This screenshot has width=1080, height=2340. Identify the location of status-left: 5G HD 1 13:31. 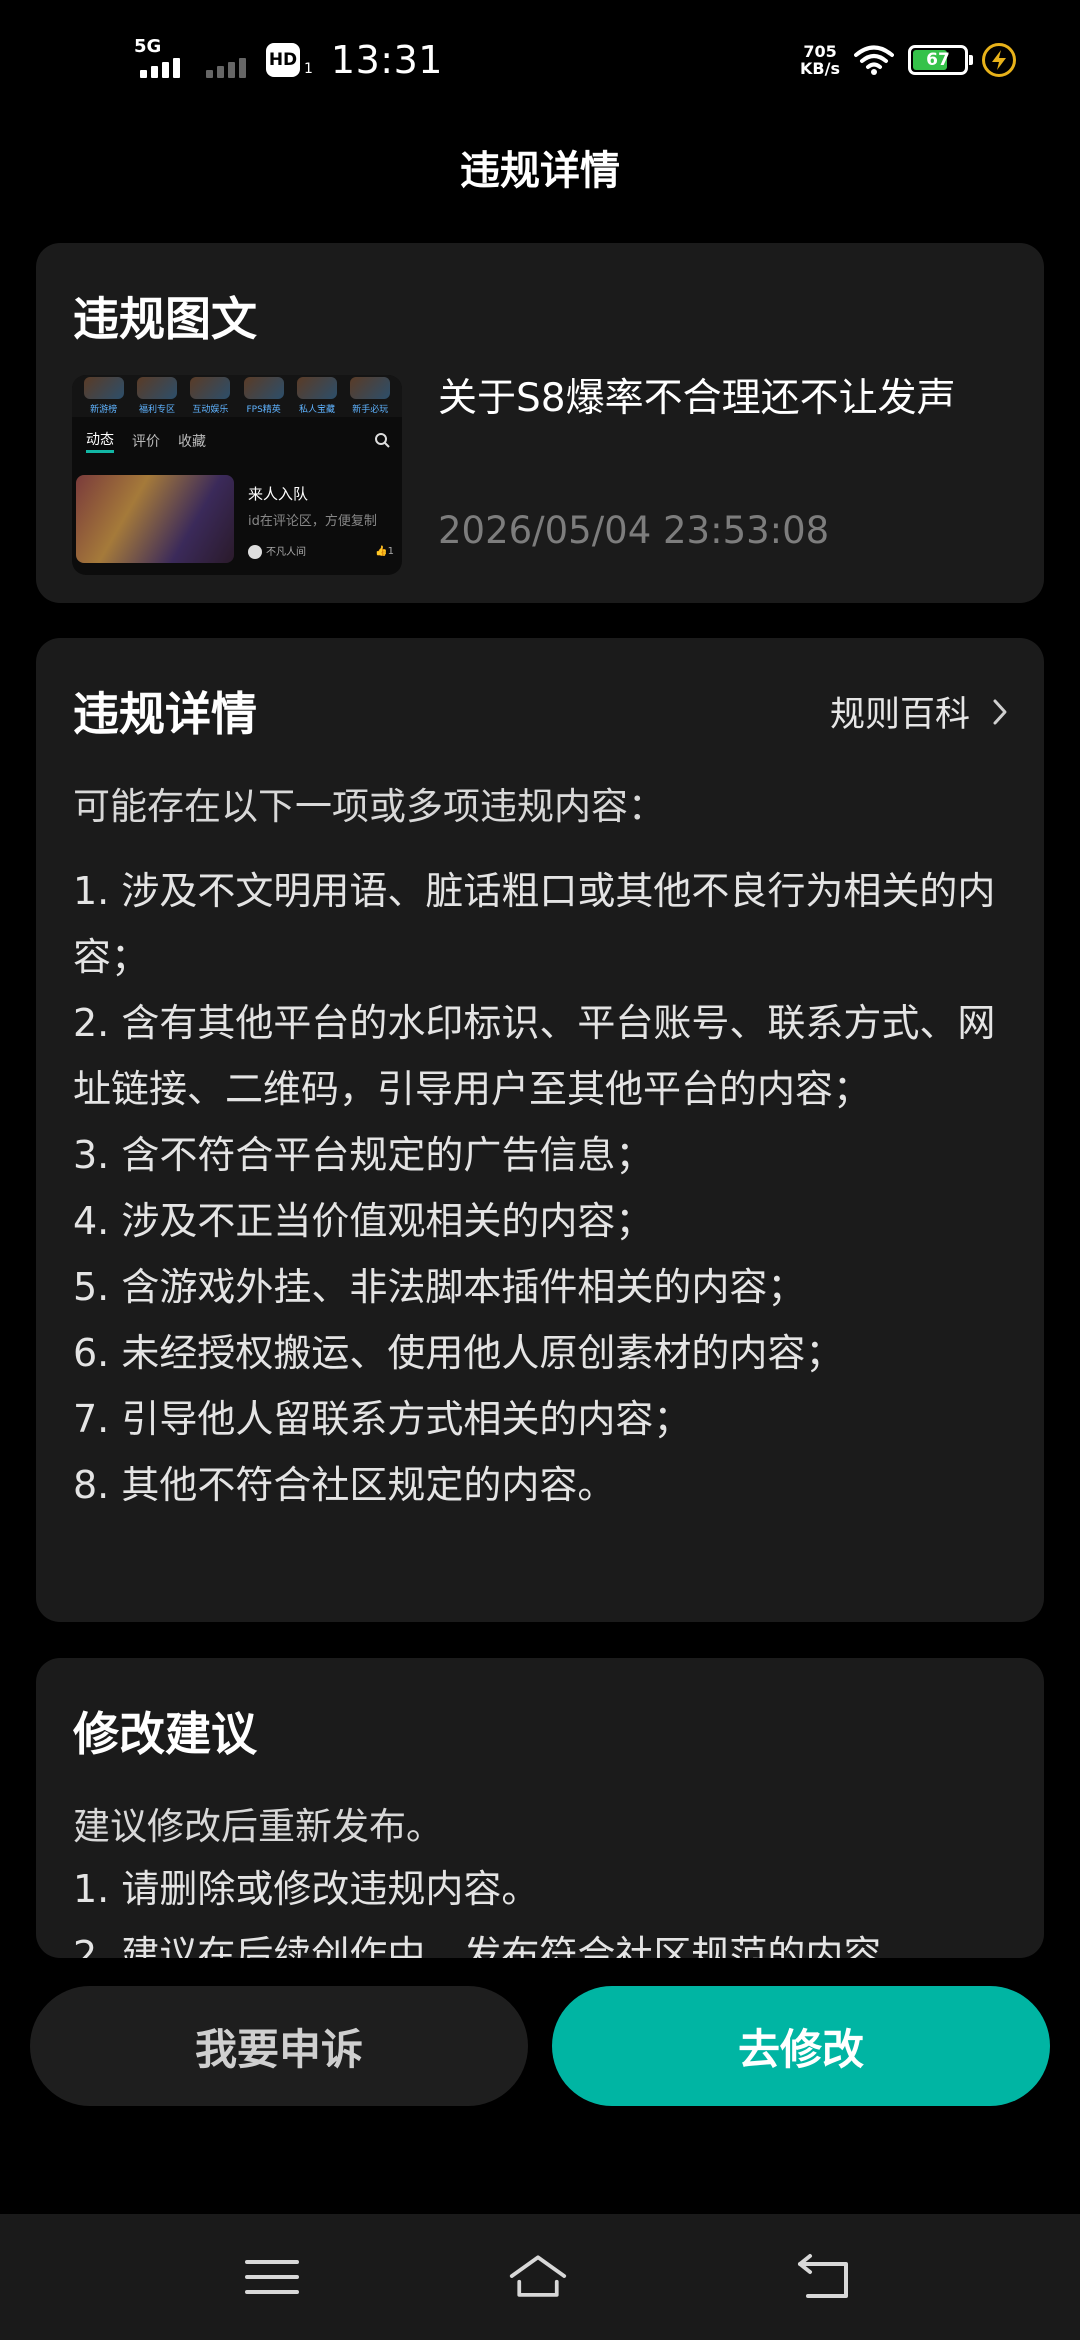
(288, 60).